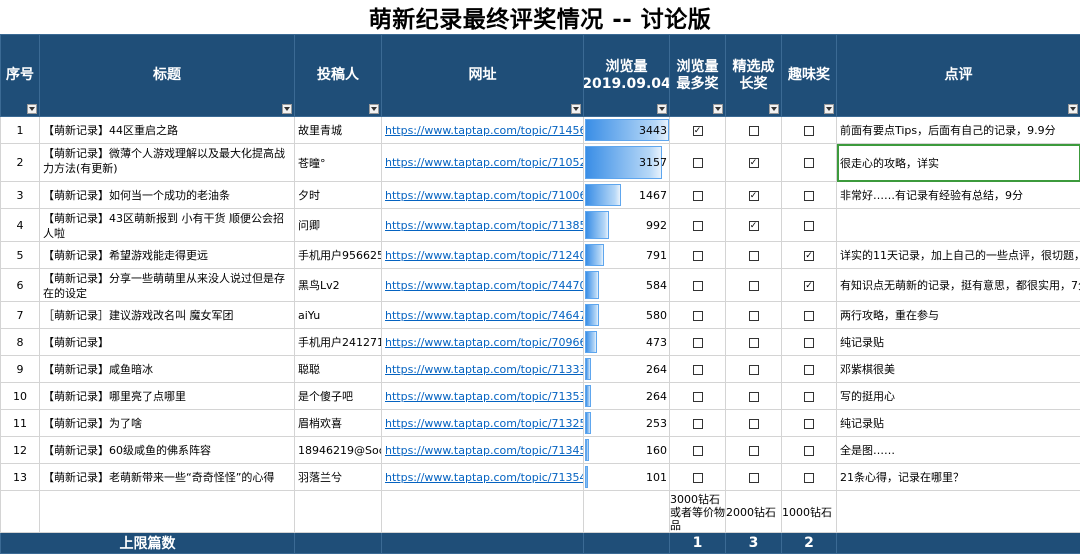 The image size is (1080, 554). I want to click on cell-title: 【萌新记录】咸鱼暗冰, so click(167, 369).